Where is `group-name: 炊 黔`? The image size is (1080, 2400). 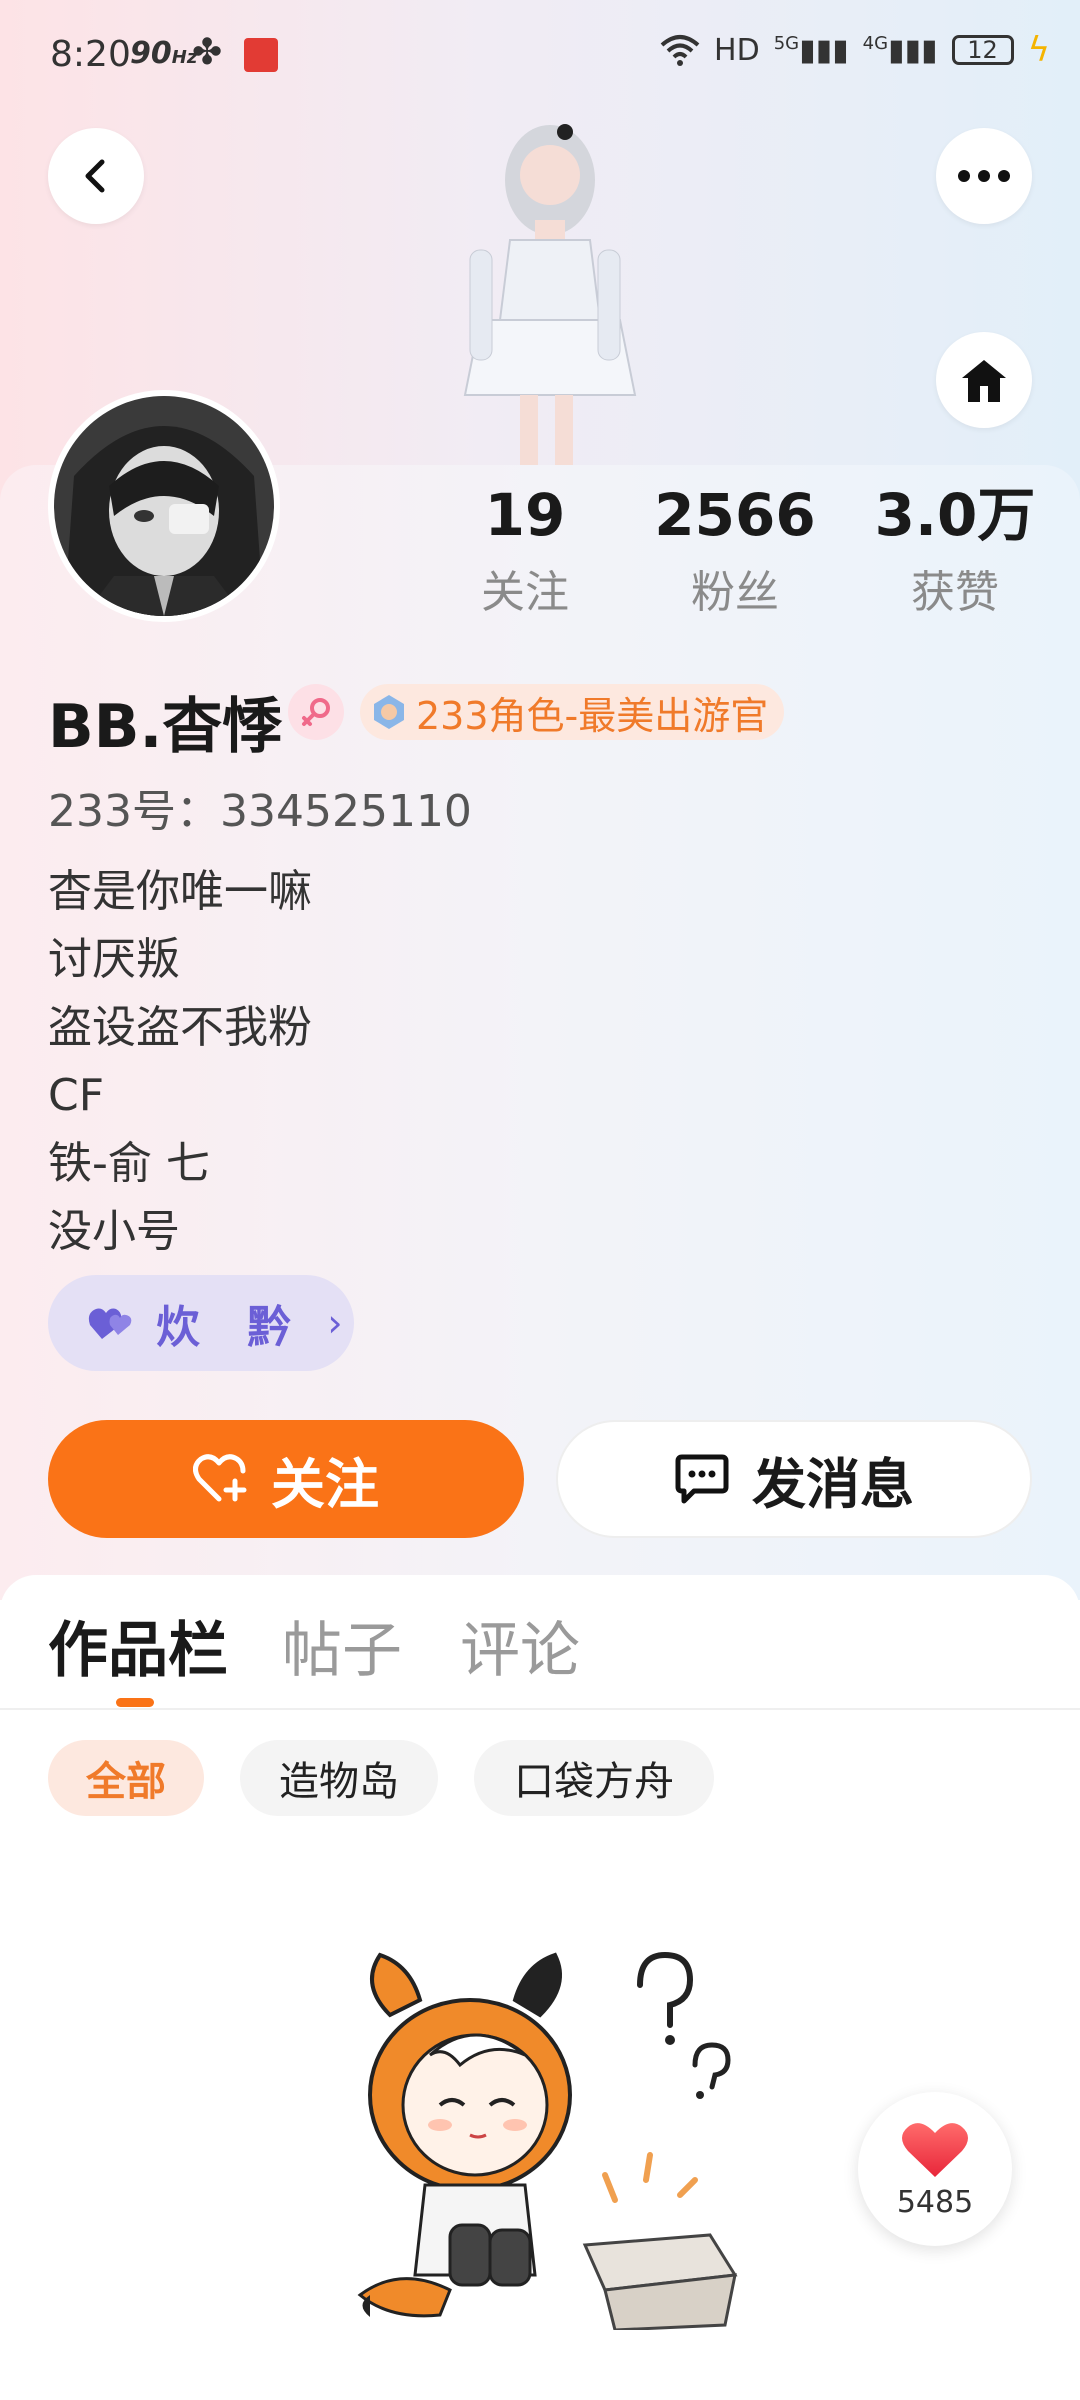 group-name: 炊 黔 is located at coordinates (232, 1327).